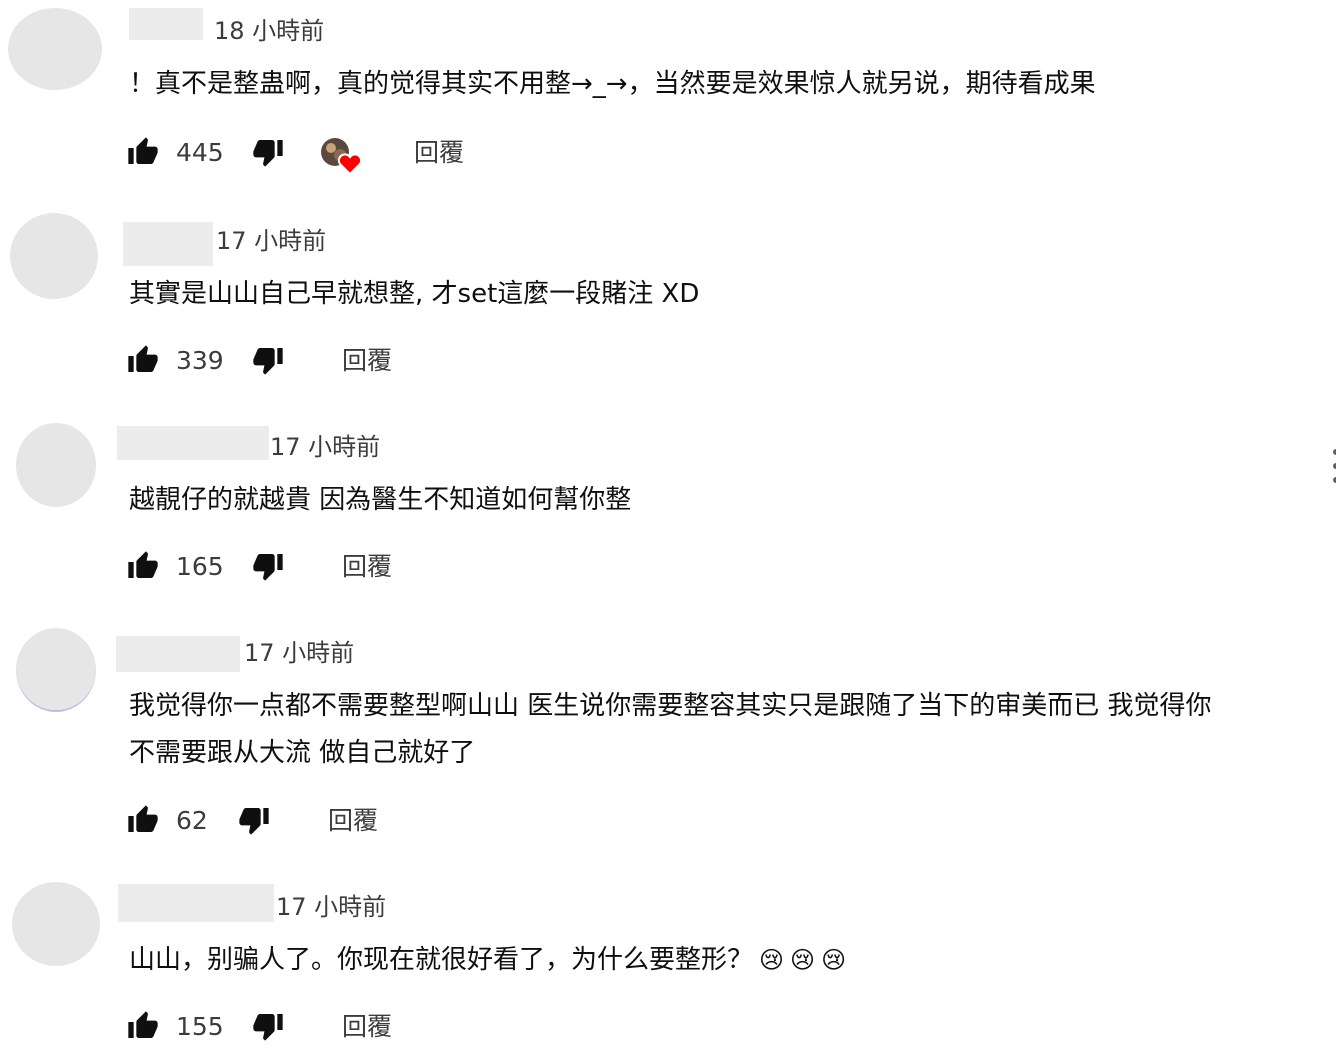 The width and height of the screenshot is (1336, 1056). I want to click on creator-avatar-heart-icon, so click(342, 157).